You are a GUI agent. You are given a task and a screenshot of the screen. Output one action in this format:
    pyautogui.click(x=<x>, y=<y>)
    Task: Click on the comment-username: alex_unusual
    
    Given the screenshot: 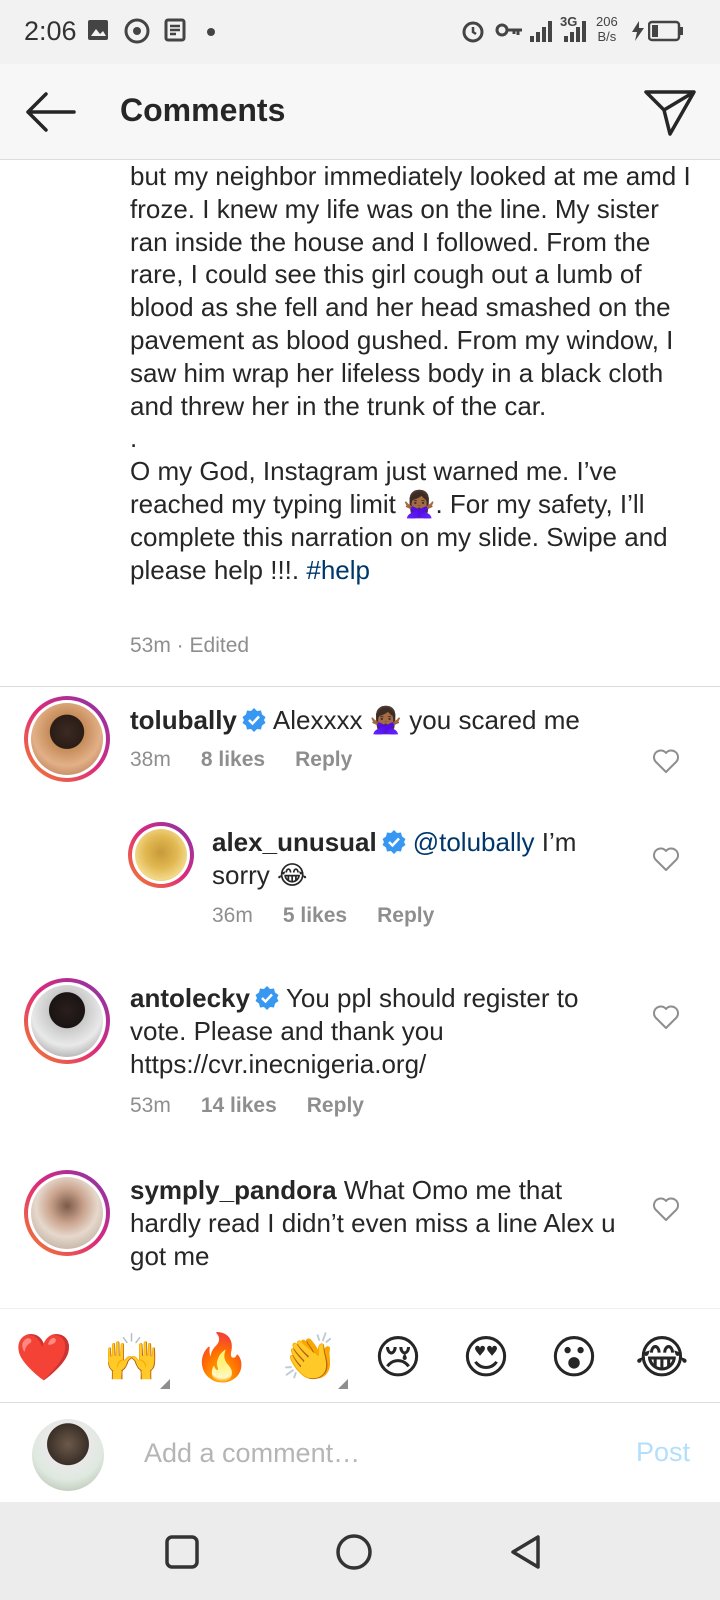 What is the action you would take?
    pyautogui.click(x=294, y=842)
    